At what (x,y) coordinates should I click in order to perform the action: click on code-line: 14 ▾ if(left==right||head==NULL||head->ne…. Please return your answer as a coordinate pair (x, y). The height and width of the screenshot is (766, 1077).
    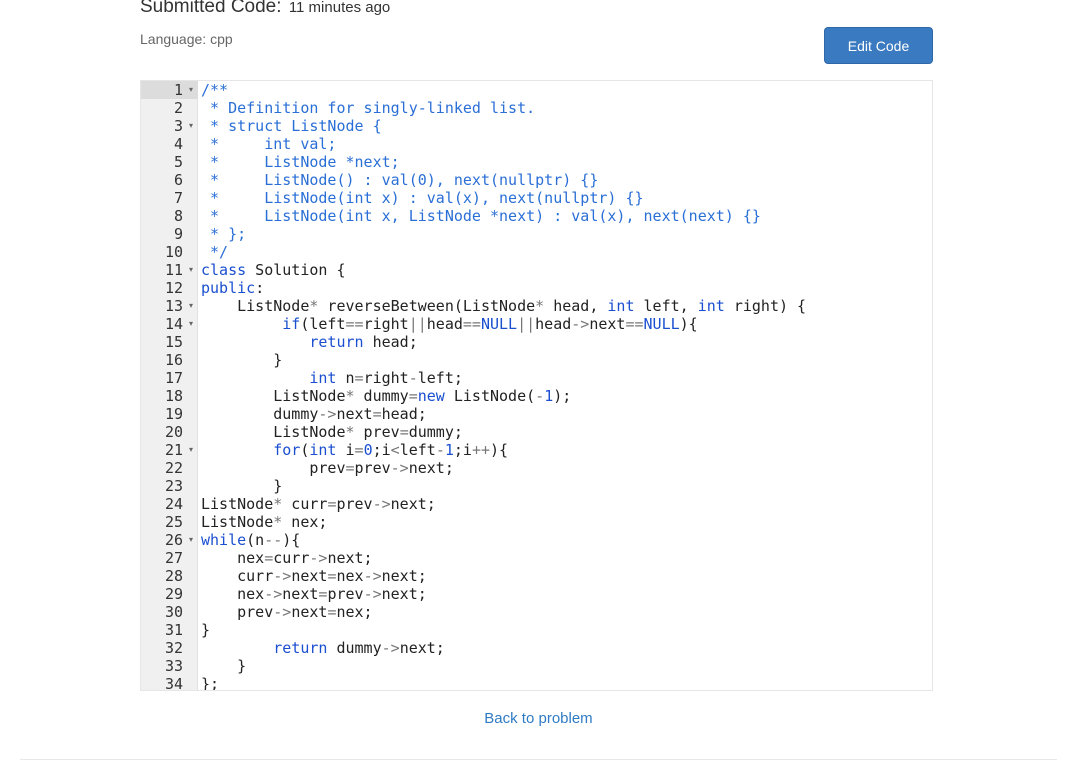
    Looking at the image, I should click on (536, 324).